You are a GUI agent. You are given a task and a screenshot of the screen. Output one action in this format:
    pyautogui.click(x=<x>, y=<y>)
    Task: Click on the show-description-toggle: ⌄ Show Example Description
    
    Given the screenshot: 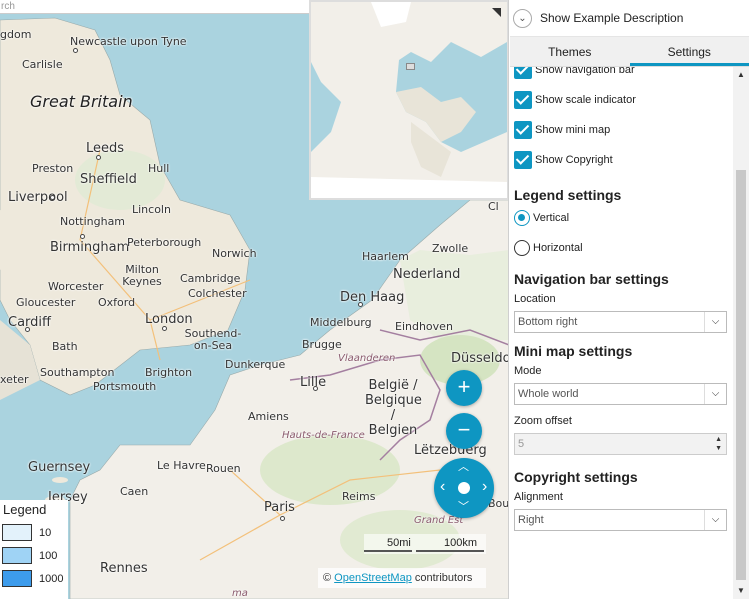 What is the action you would take?
    pyautogui.click(x=629, y=18)
    